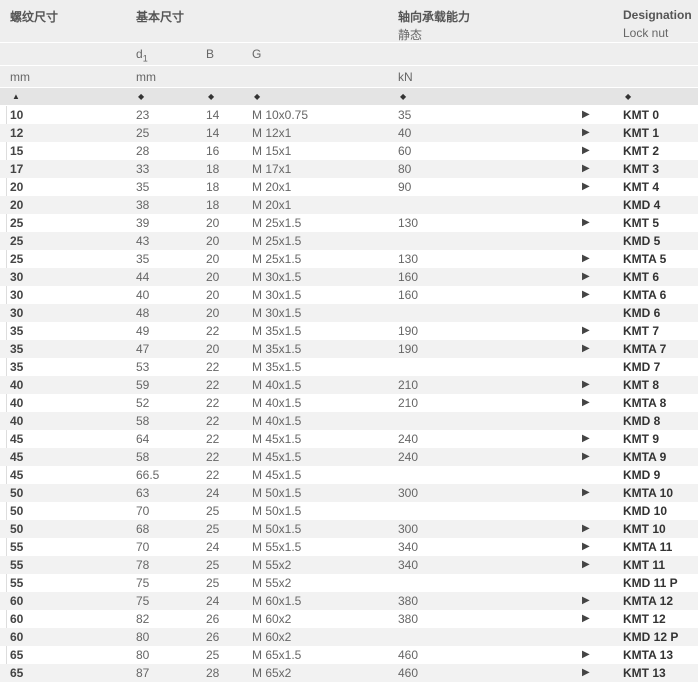  Describe the element at coordinates (641, 385) in the screenshot. I see `designation-link: KMT 8` at that location.